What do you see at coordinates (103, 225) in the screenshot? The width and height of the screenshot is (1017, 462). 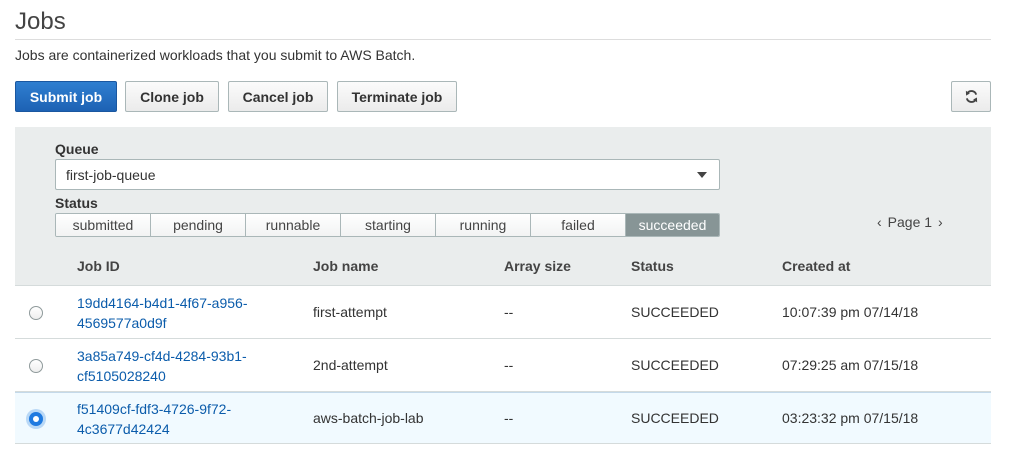 I see `status-submitted: submitted` at bounding box center [103, 225].